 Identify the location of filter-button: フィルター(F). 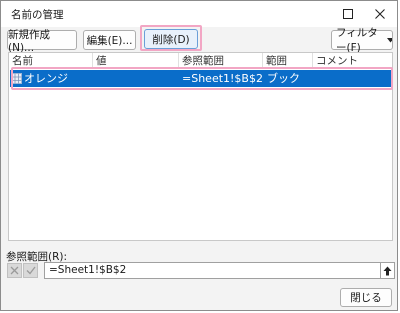
(362, 40).